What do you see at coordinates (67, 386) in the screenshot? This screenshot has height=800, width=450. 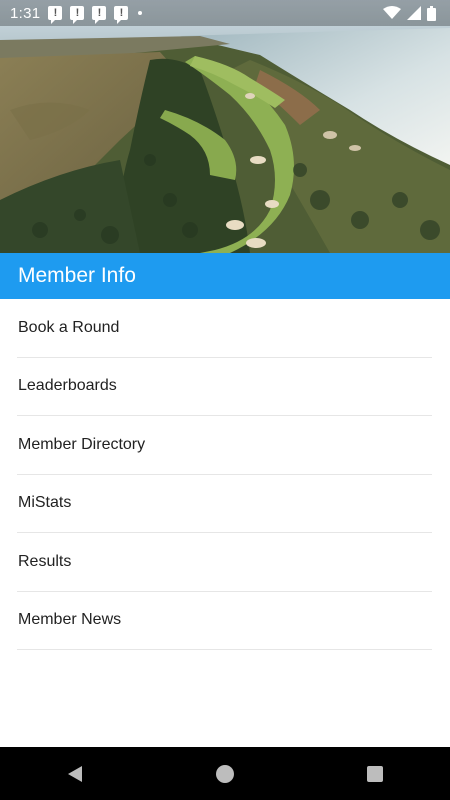 I see `menu-item-label: Leaderboards` at bounding box center [67, 386].